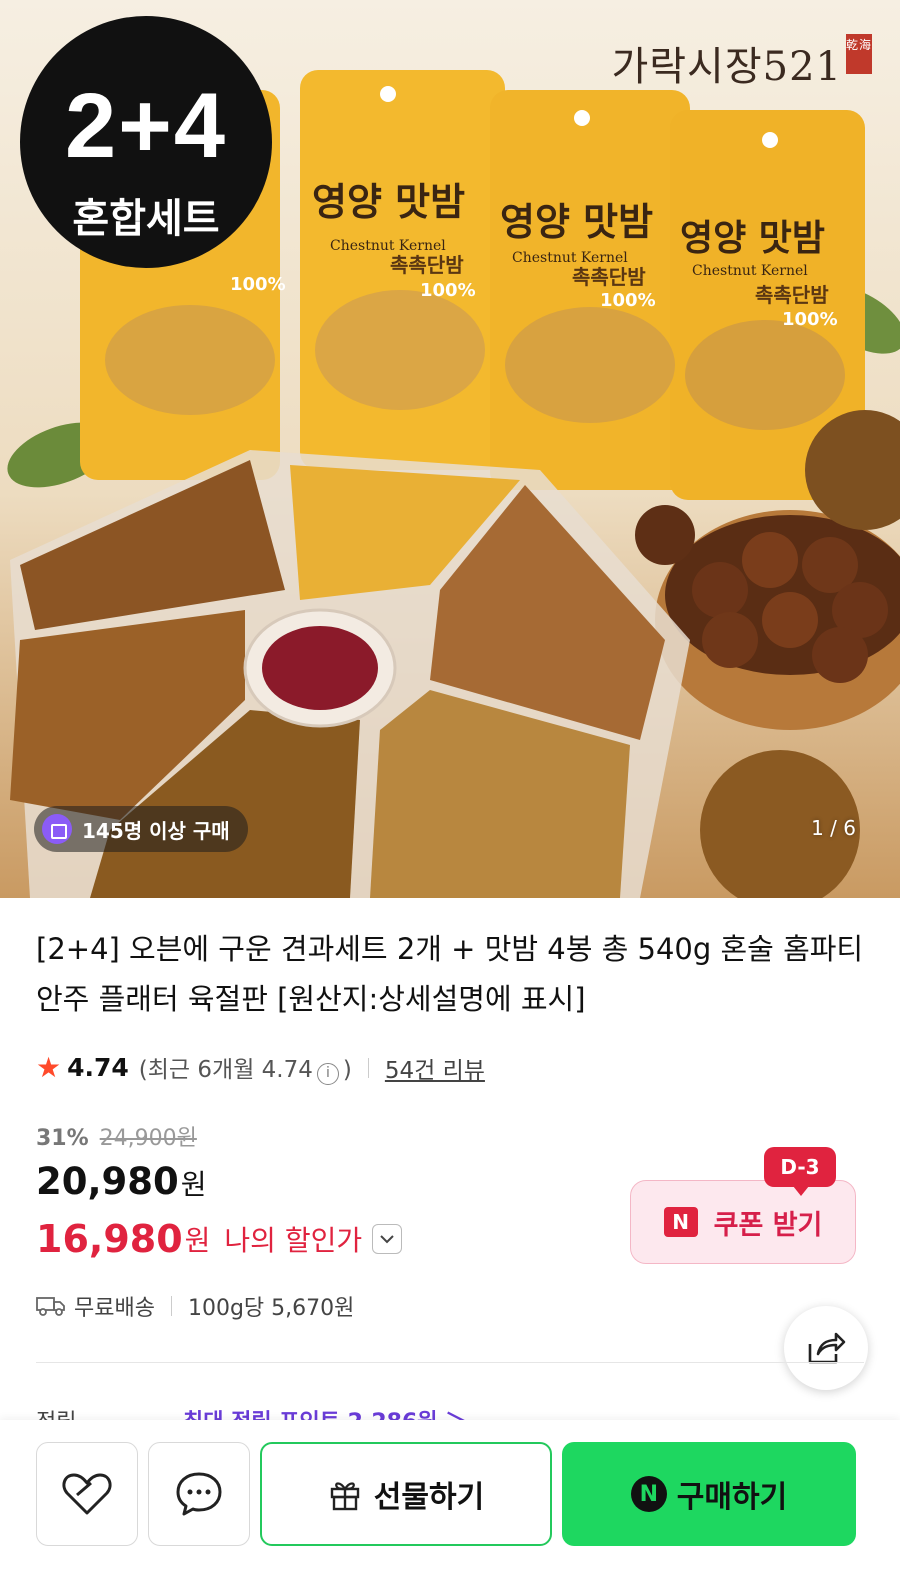 Image resolution: width=900 pixels, height=1588 pixels. What do you see at coordinates (732, 1497) in the screenshot?
I see `buy-label: 구매하기` at bounding box center [732, 1497].